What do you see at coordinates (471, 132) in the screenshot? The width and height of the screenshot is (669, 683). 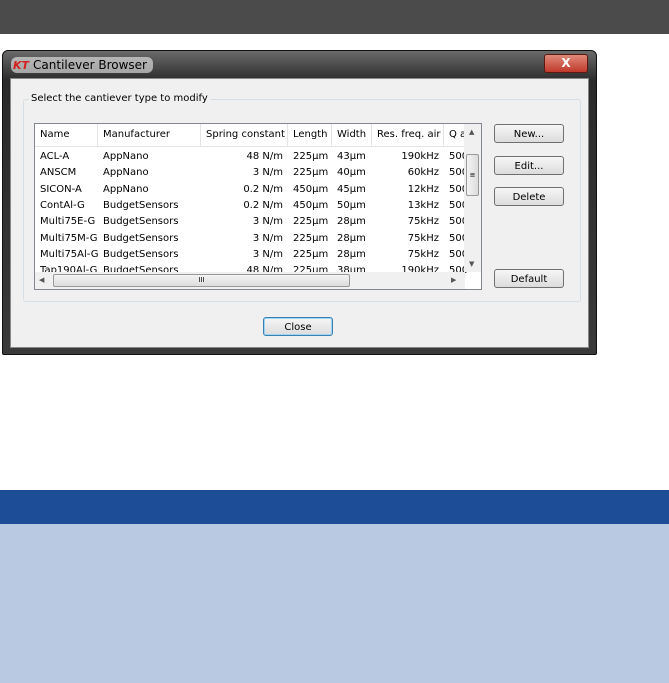 I see `scroll-up-icon: ▲` at bounding box center [471, 132].